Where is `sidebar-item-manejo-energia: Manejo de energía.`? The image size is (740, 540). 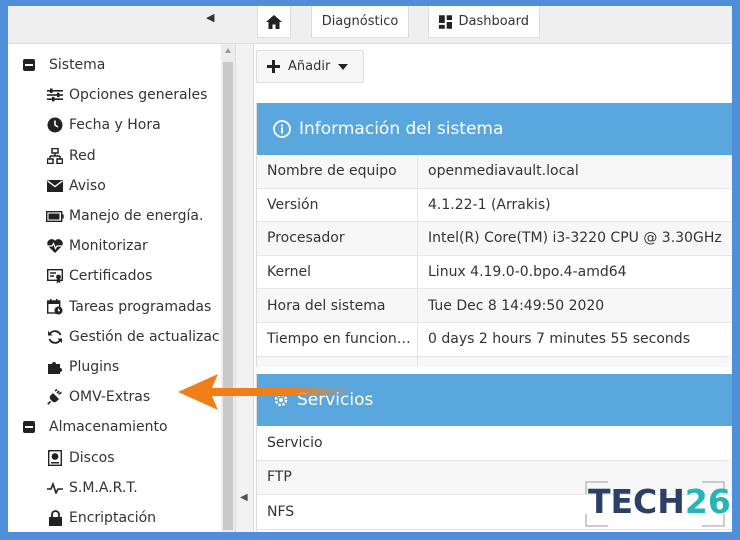
sidebar-item-manejo-energia: Manejo de energía. is located at coordinates (116, 216).